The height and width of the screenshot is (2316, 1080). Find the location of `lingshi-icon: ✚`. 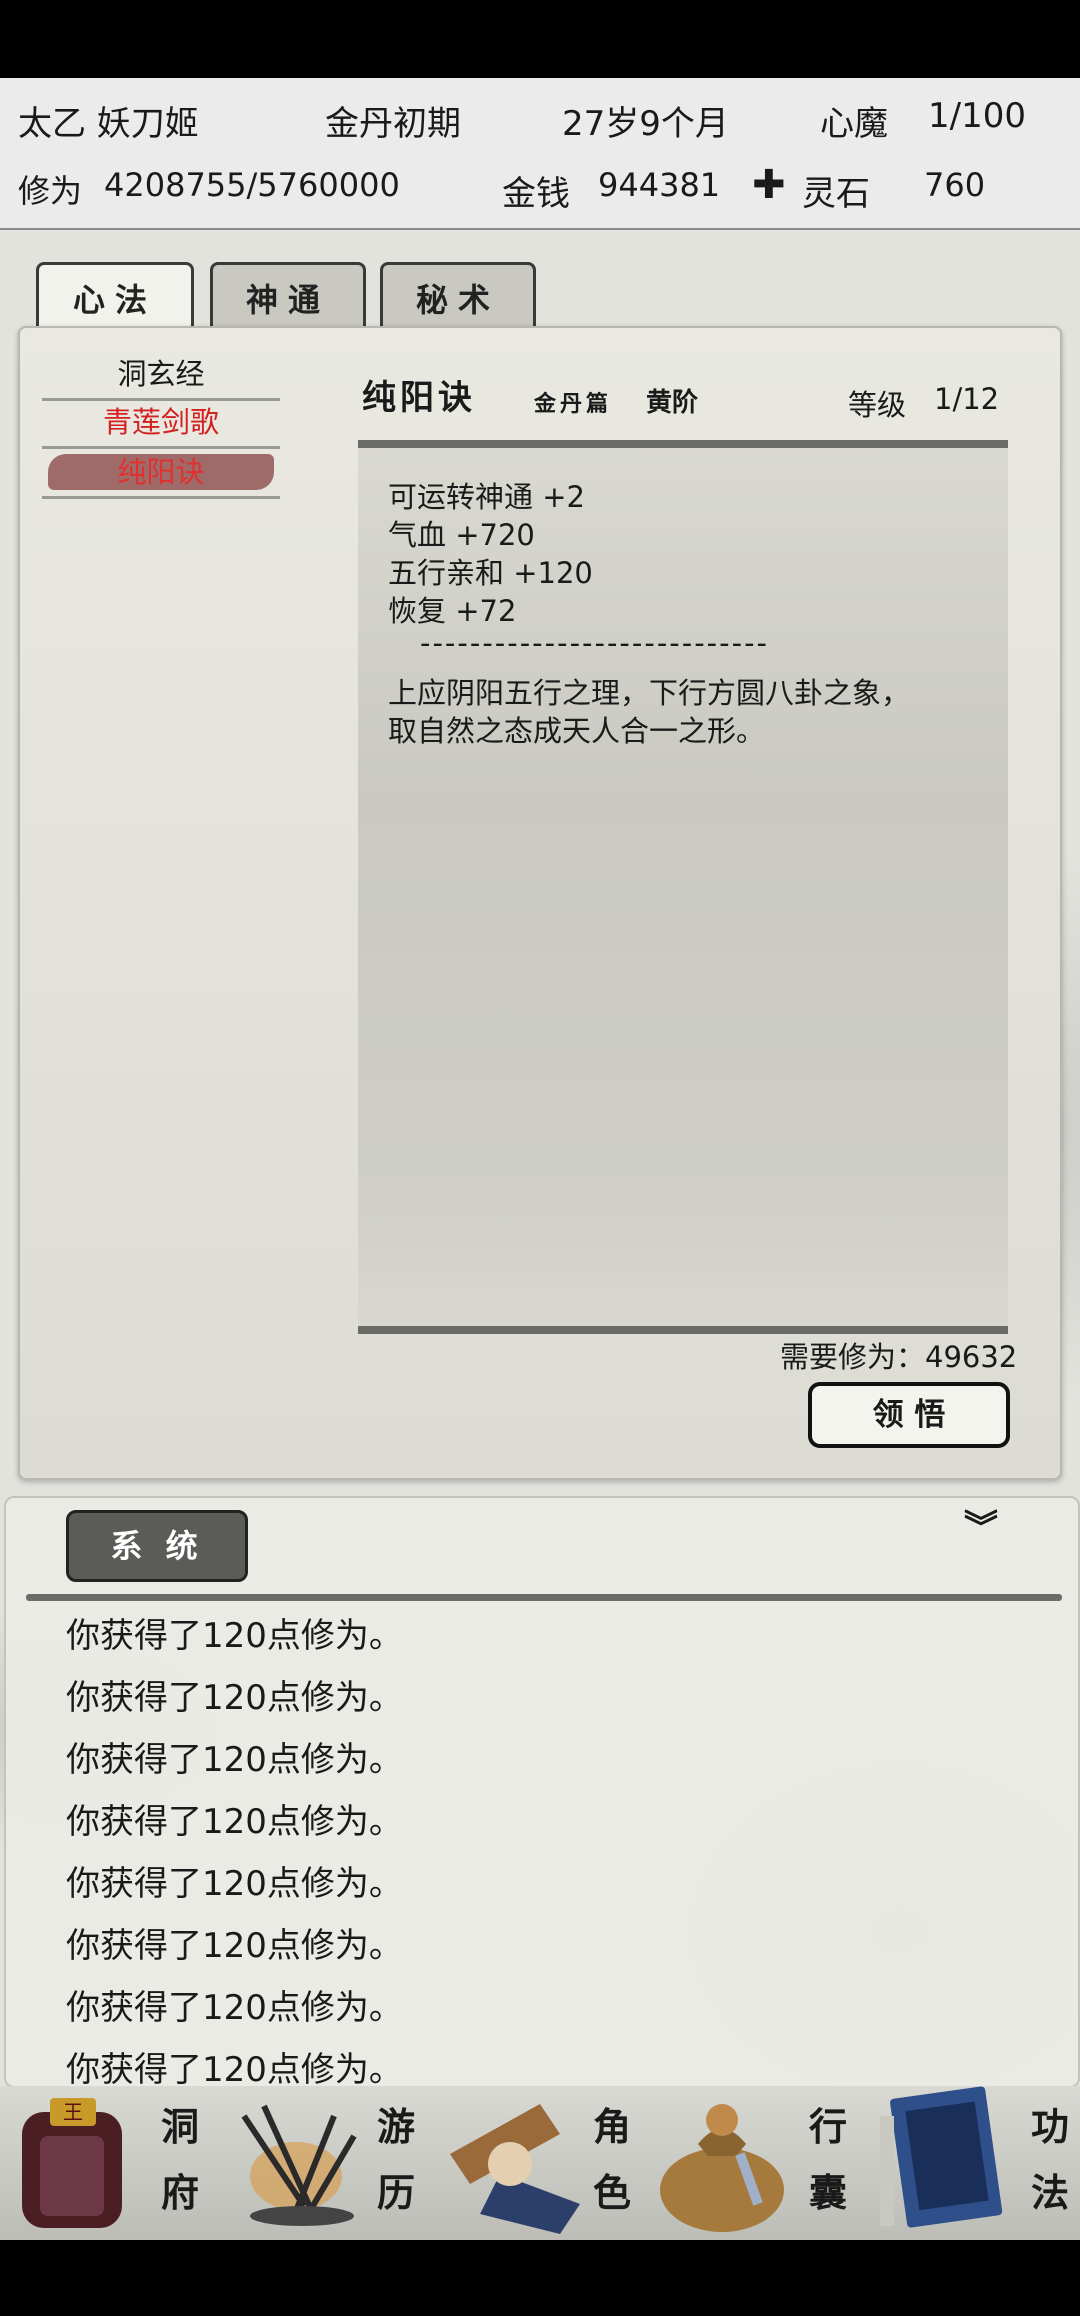

lingshi-icon: ✚ is located at coordinates (769, 185).